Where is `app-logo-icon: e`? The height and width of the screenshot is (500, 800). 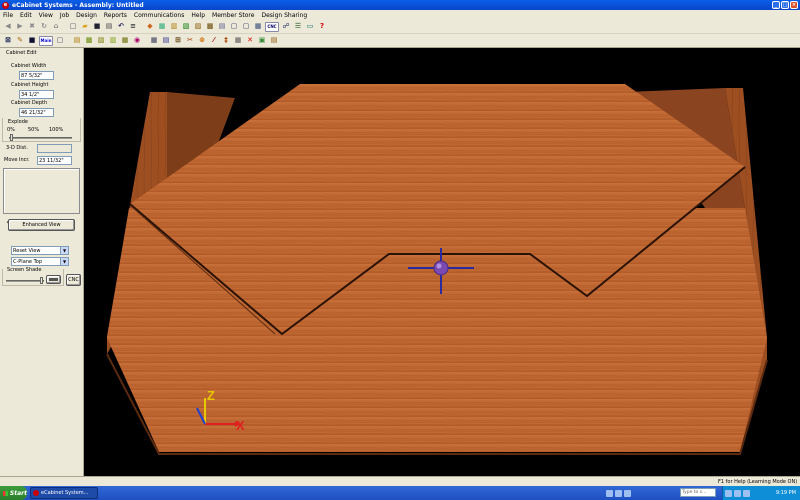
app-logo-icon: e is located at coordinates (5, 5).